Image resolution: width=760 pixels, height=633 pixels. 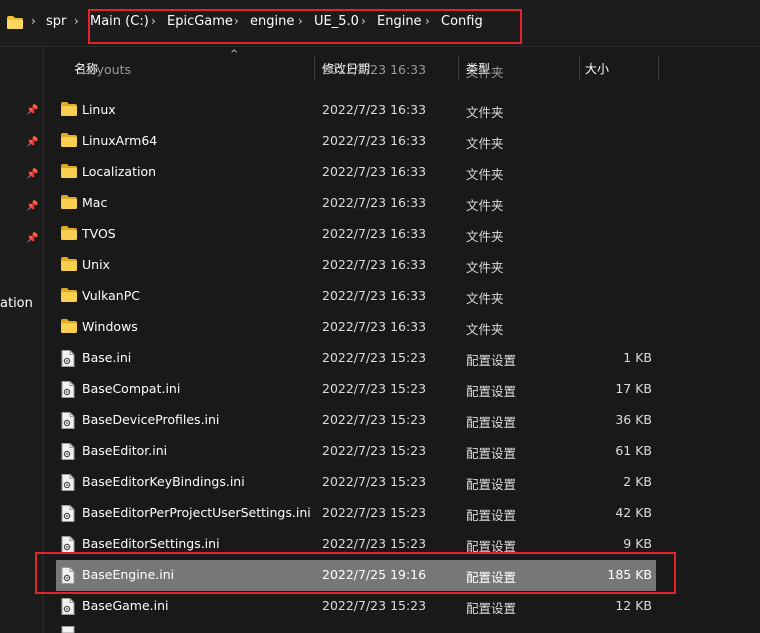 I want to click on list-item: Linux 2022/7/23 16:33 文件夹, so click(x=356, y=110).